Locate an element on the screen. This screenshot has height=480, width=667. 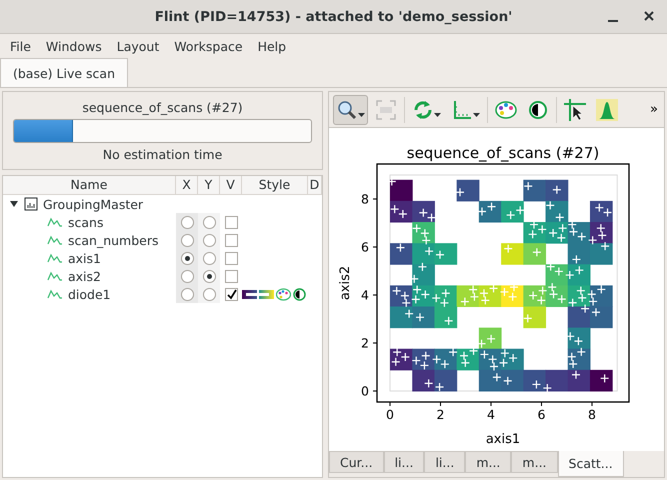
crosshair-icon is located at coordinates (575, 109).